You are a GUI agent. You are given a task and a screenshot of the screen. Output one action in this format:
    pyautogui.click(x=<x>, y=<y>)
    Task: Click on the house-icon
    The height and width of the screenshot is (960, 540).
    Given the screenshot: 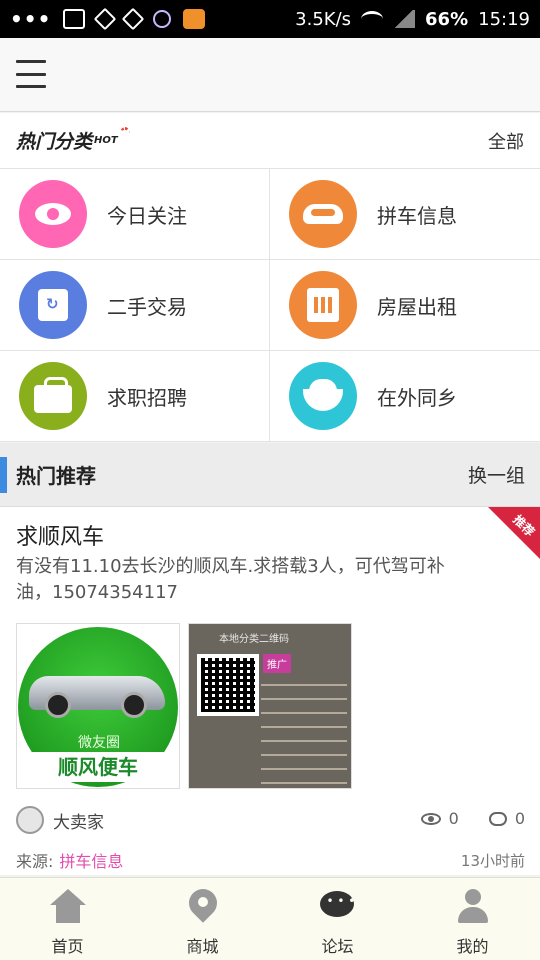 What is the action you would take?
    pyautogui.click(x=323, y=305)
    